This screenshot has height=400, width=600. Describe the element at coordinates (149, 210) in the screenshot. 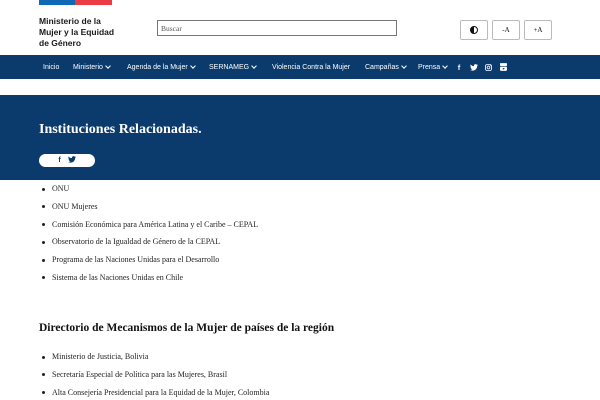

I see `list-item: ONU Mujeres` at that location.